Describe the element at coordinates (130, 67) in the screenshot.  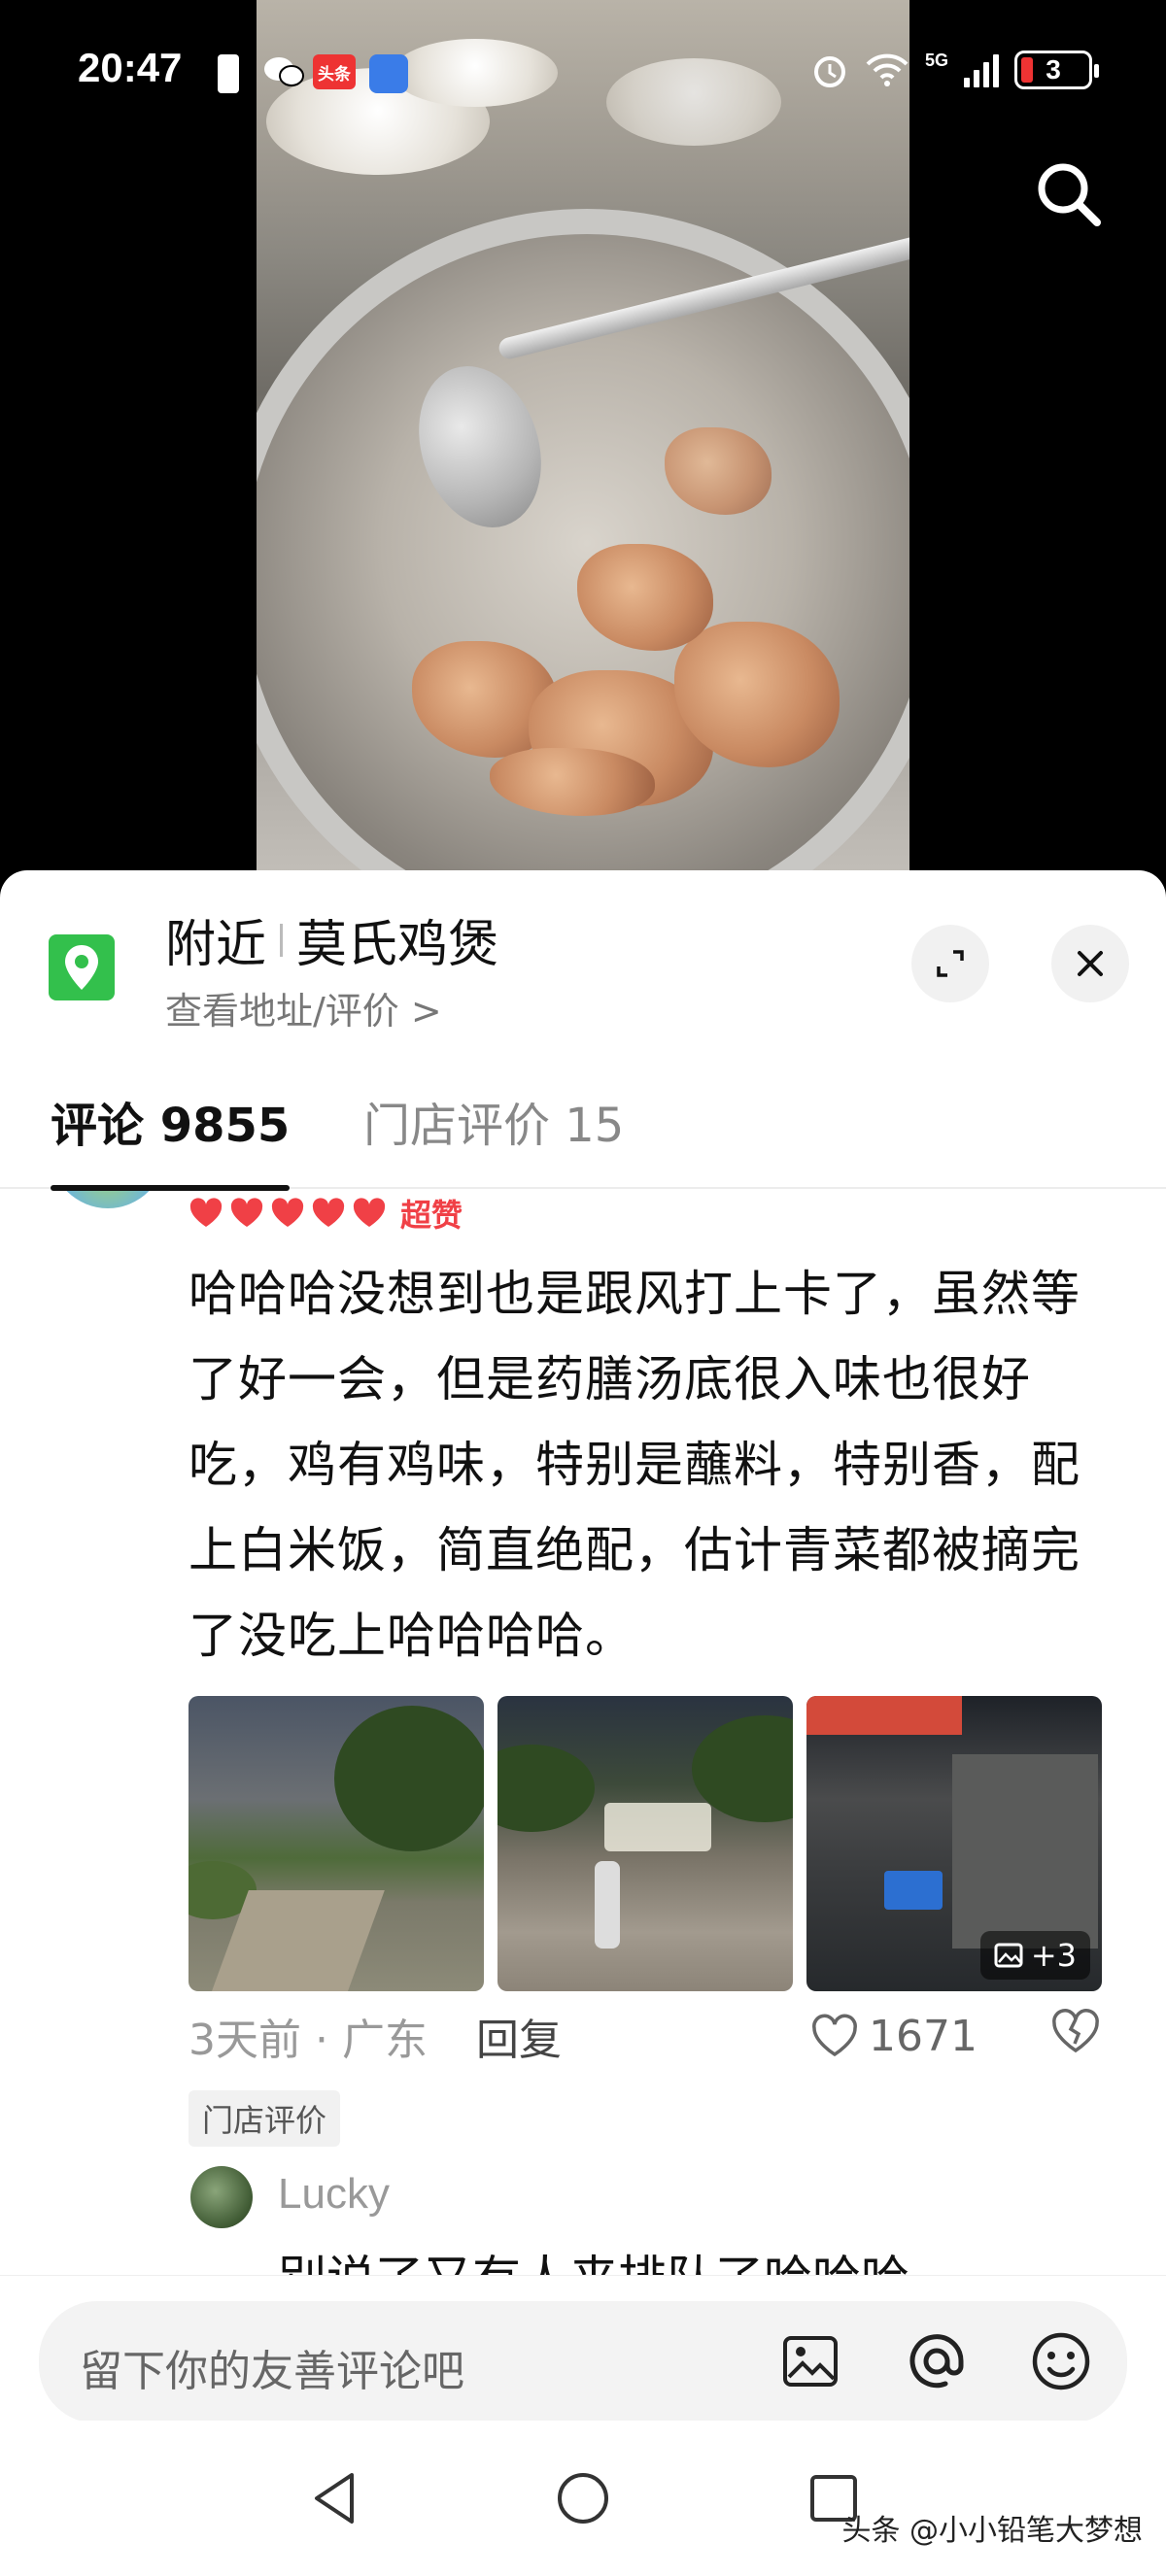
I see `clock: 20:47` at that location.